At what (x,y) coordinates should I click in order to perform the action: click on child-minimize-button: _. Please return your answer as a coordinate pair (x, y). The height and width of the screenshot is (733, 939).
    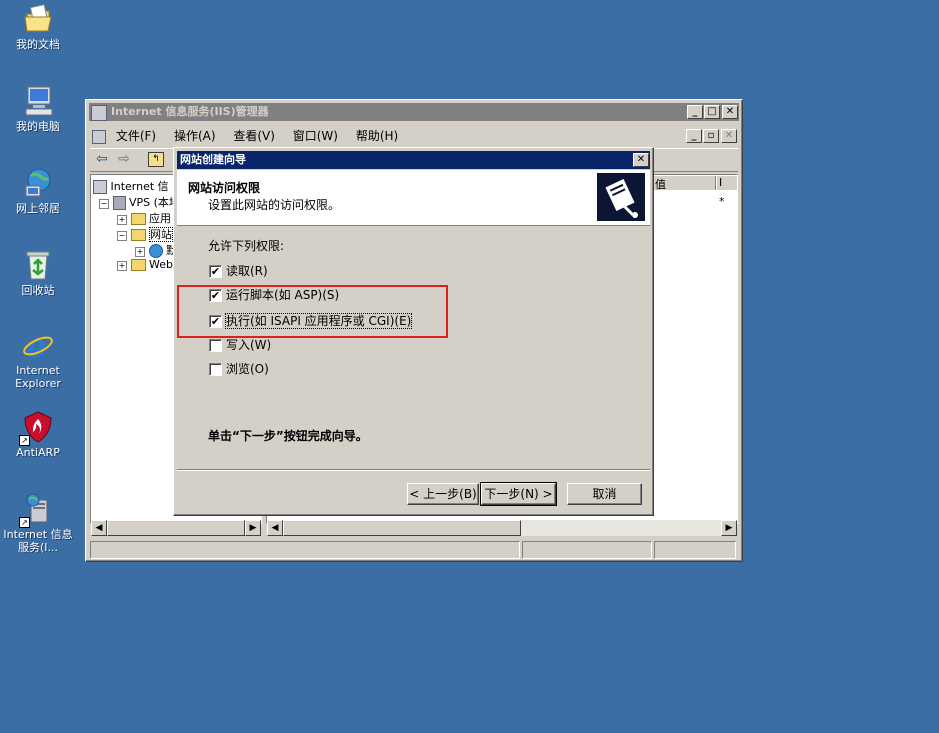
    Looking at the image, I should click on (694, 136).